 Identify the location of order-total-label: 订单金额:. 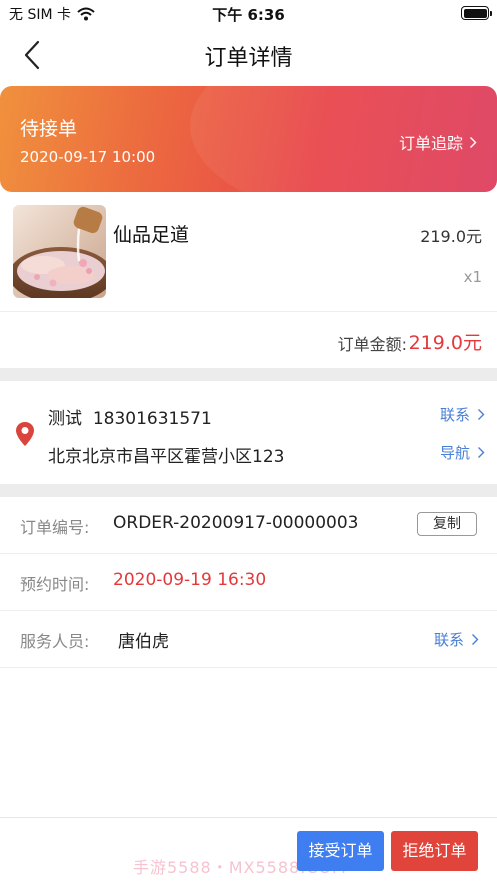
(372, 344).